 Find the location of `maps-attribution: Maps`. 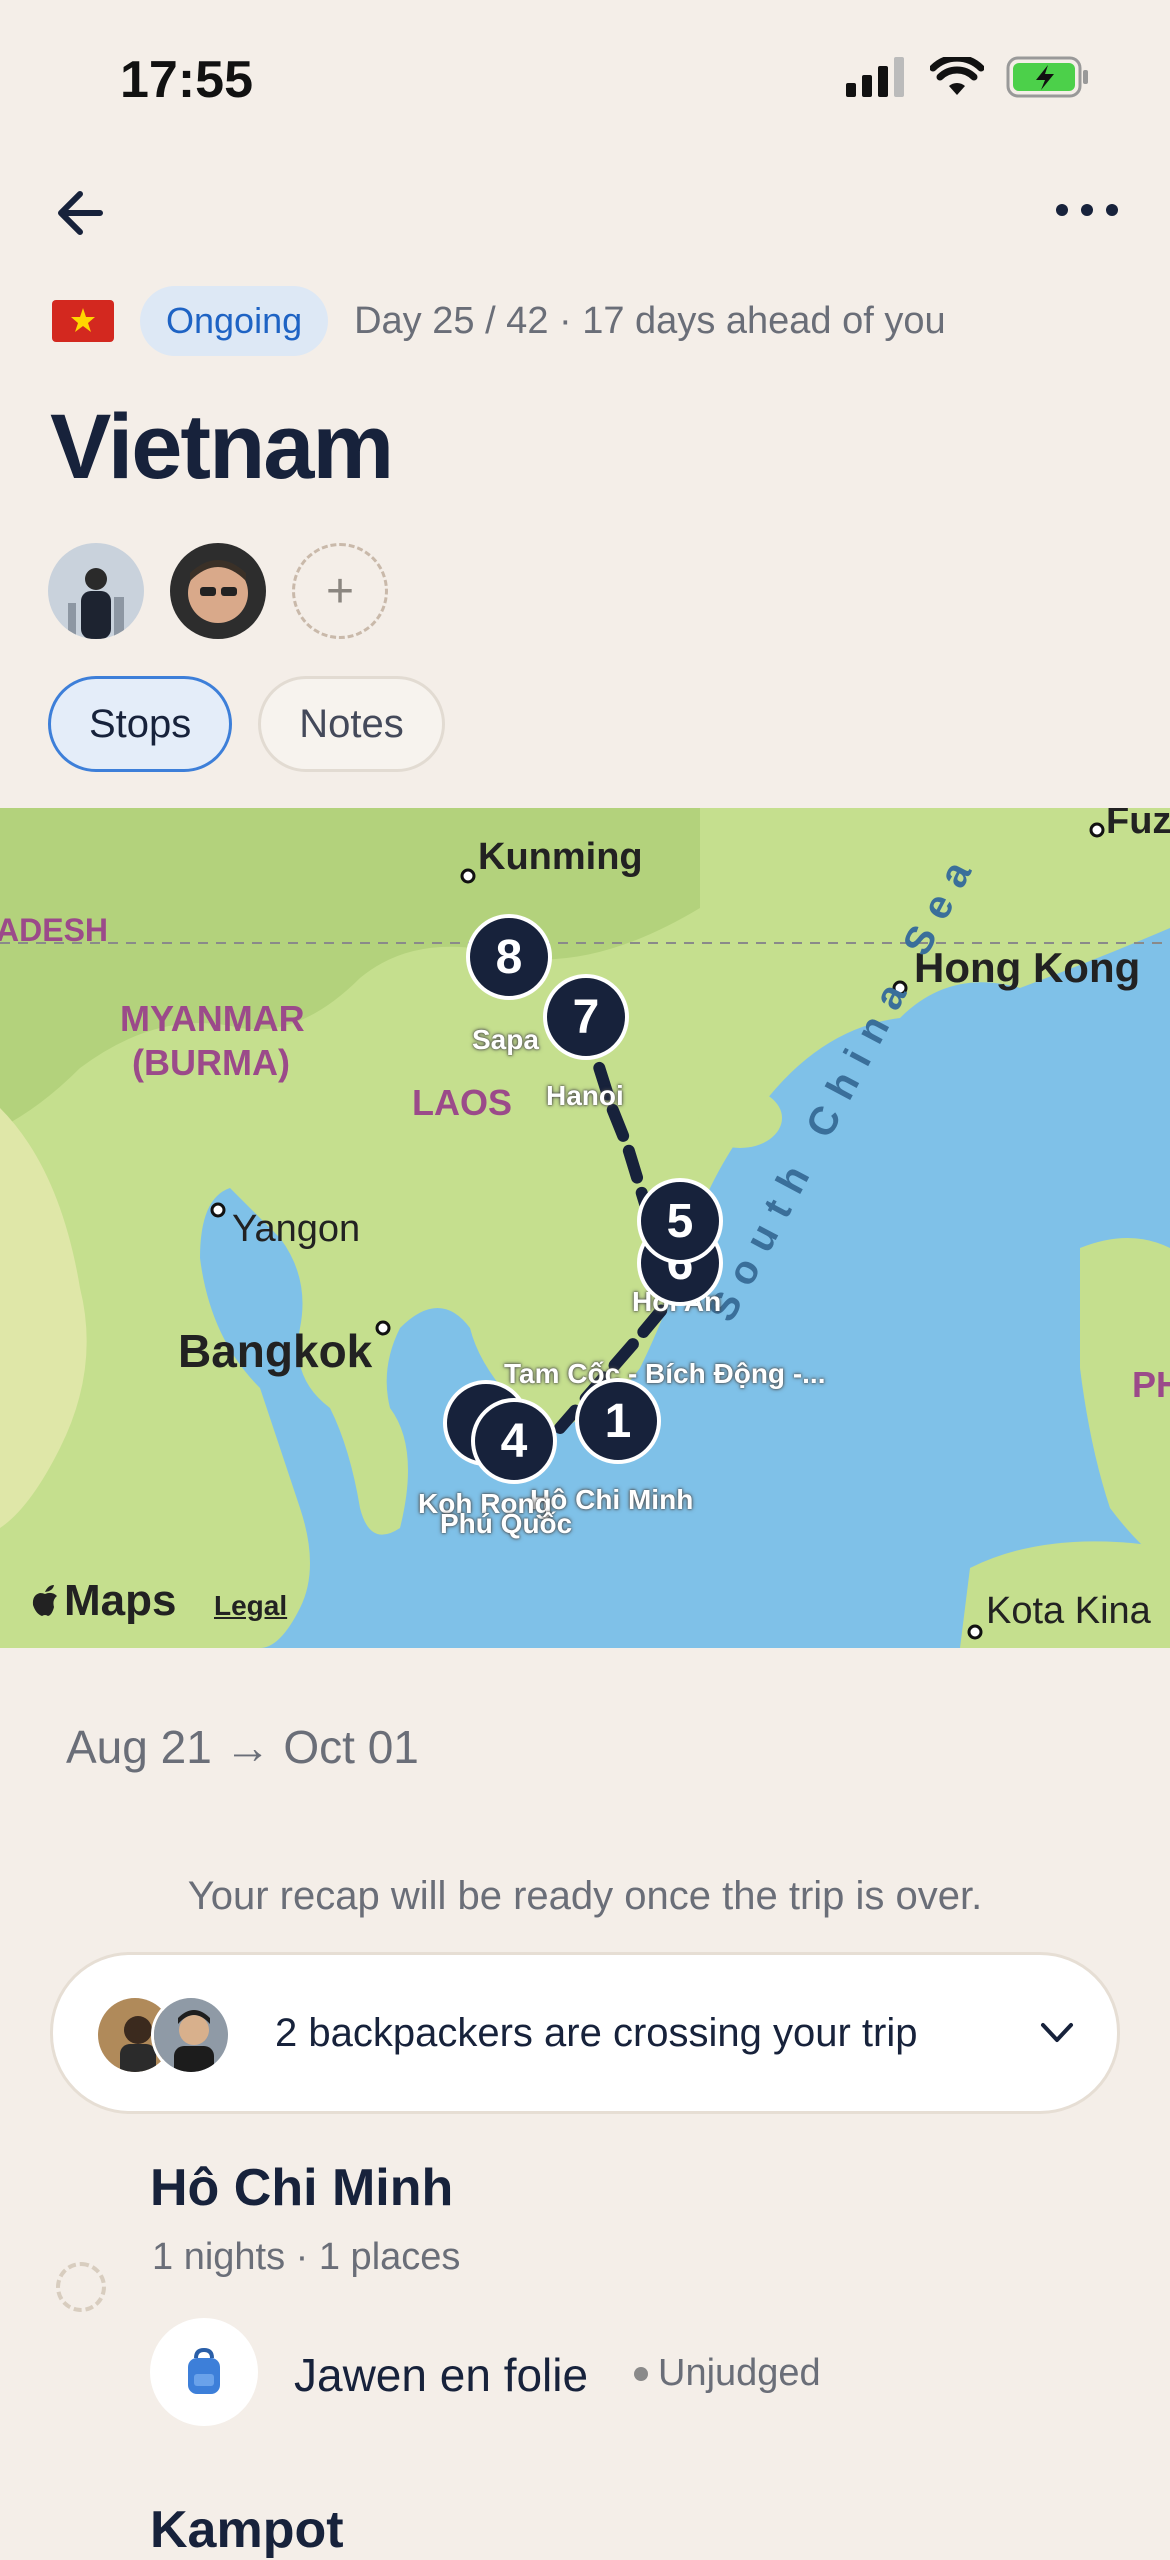

maps-attribution: Maps is located at coordinates (103, 1601).